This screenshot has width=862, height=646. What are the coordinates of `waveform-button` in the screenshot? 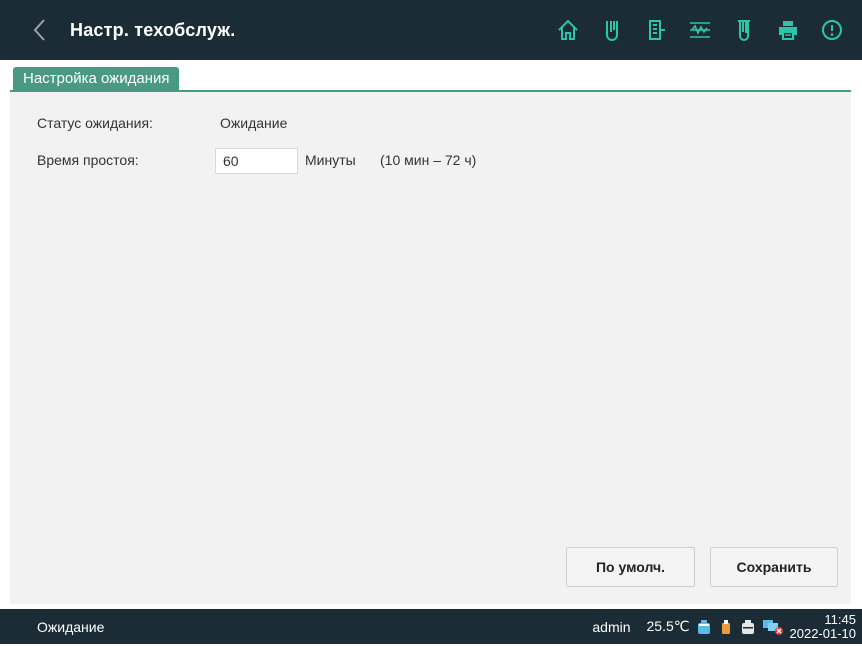 It's located at (700, 30).